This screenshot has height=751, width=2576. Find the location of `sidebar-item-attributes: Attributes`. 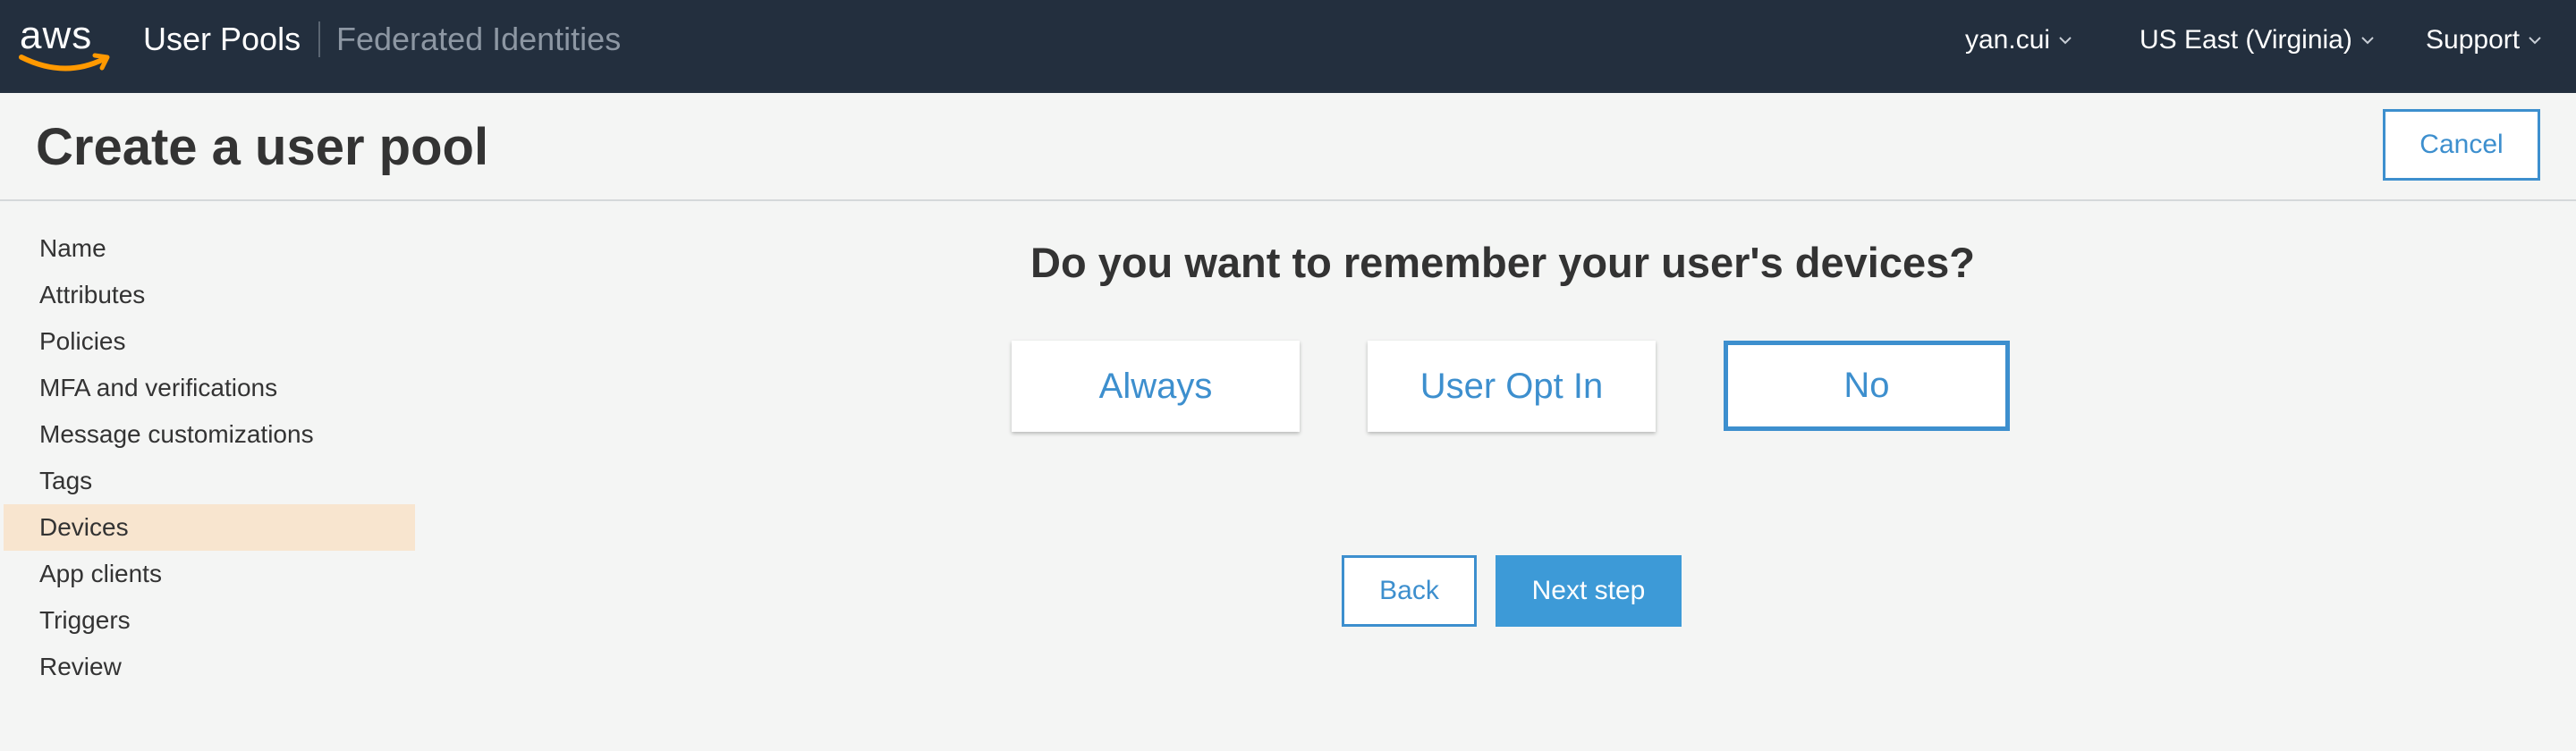

sidebar-item-attributes: Attributes is located at coordinates (207, 295).